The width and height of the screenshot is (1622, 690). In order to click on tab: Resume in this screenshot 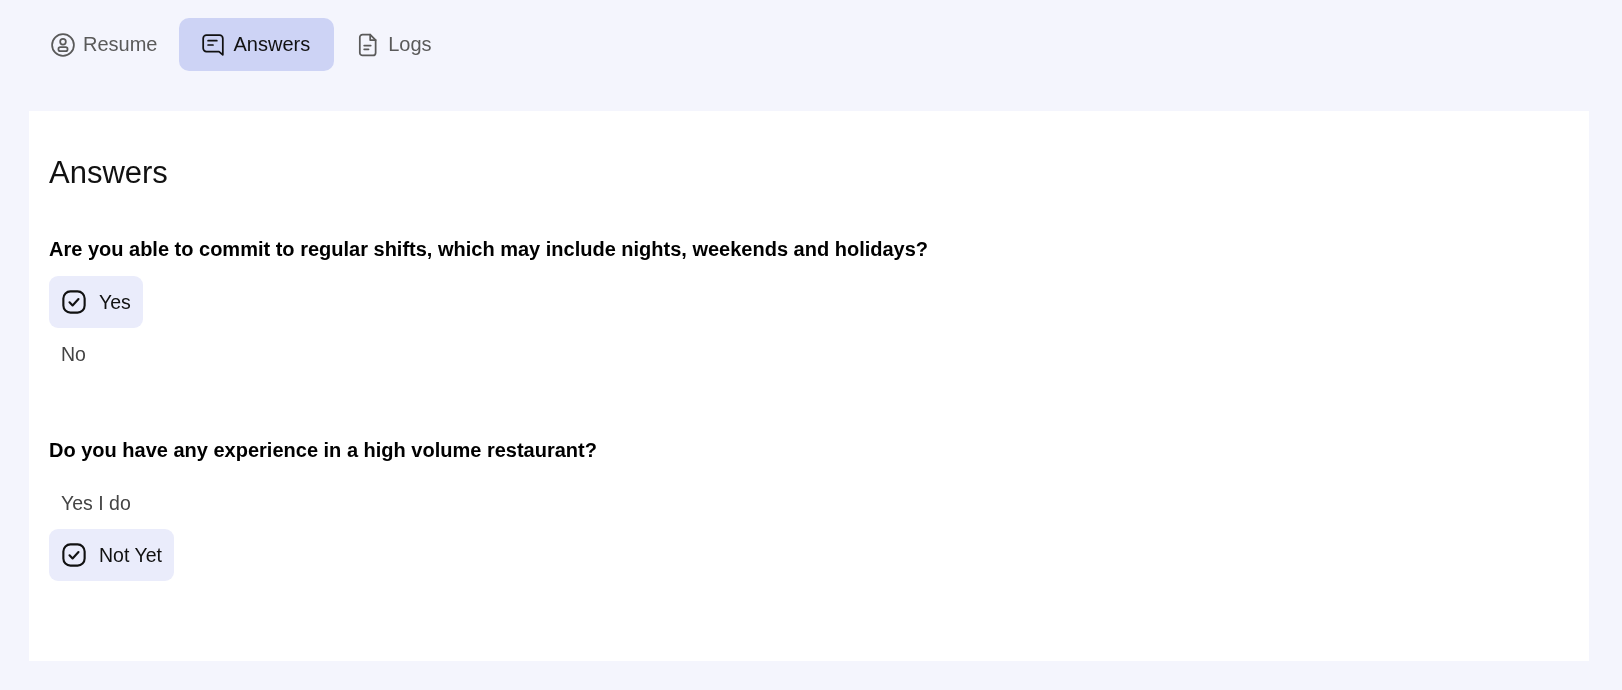, I will do `click(104, 44)`.